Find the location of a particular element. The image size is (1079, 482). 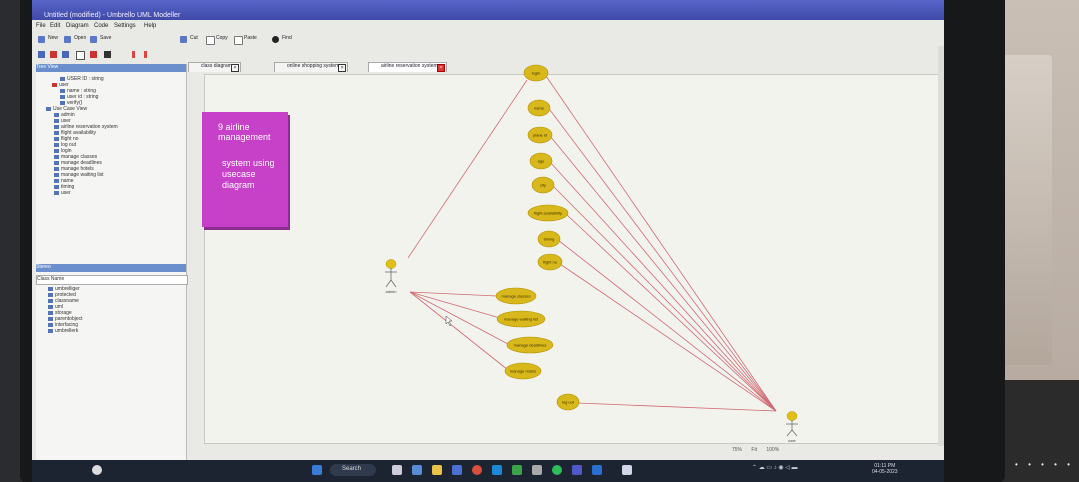

widgets-icon is located at coordinates (417, 470).